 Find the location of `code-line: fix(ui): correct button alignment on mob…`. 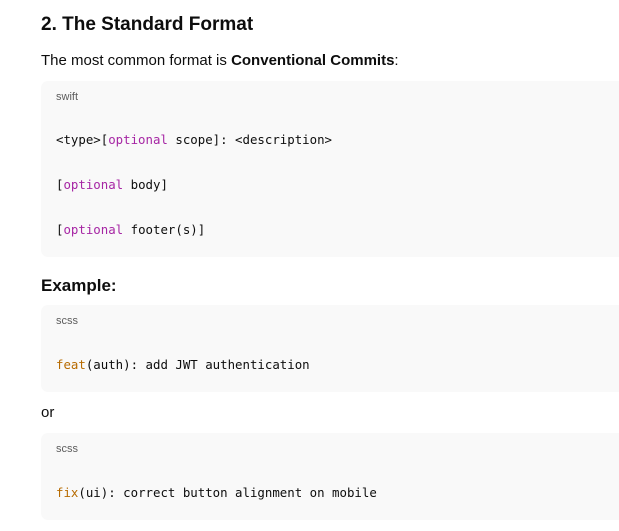

code-line: fix(ui): correct button alignment on mob… is located at coordinates (216, 492).